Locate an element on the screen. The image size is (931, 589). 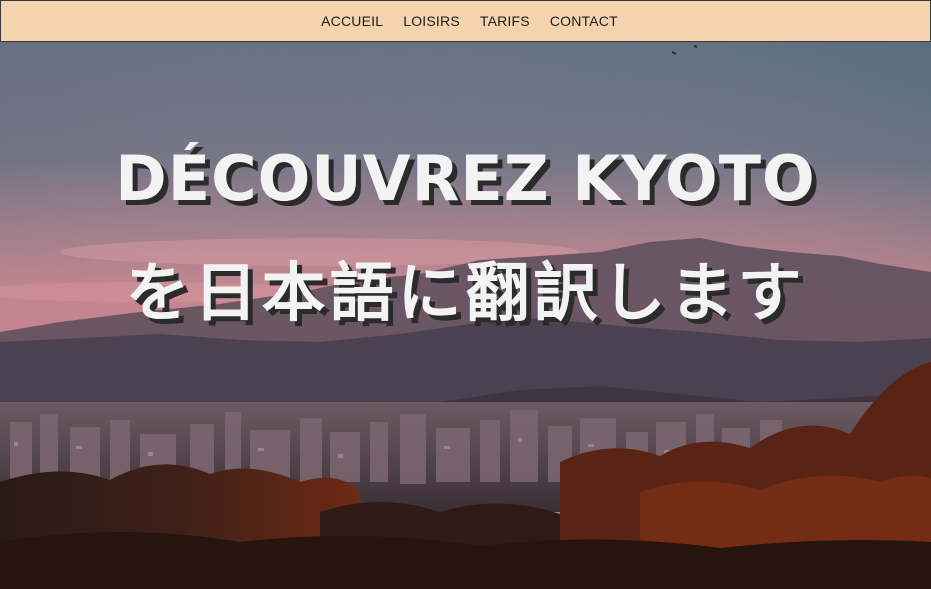
hero-title: DÉCOUVREZ KYOTO is located at coordinates (465, 178).